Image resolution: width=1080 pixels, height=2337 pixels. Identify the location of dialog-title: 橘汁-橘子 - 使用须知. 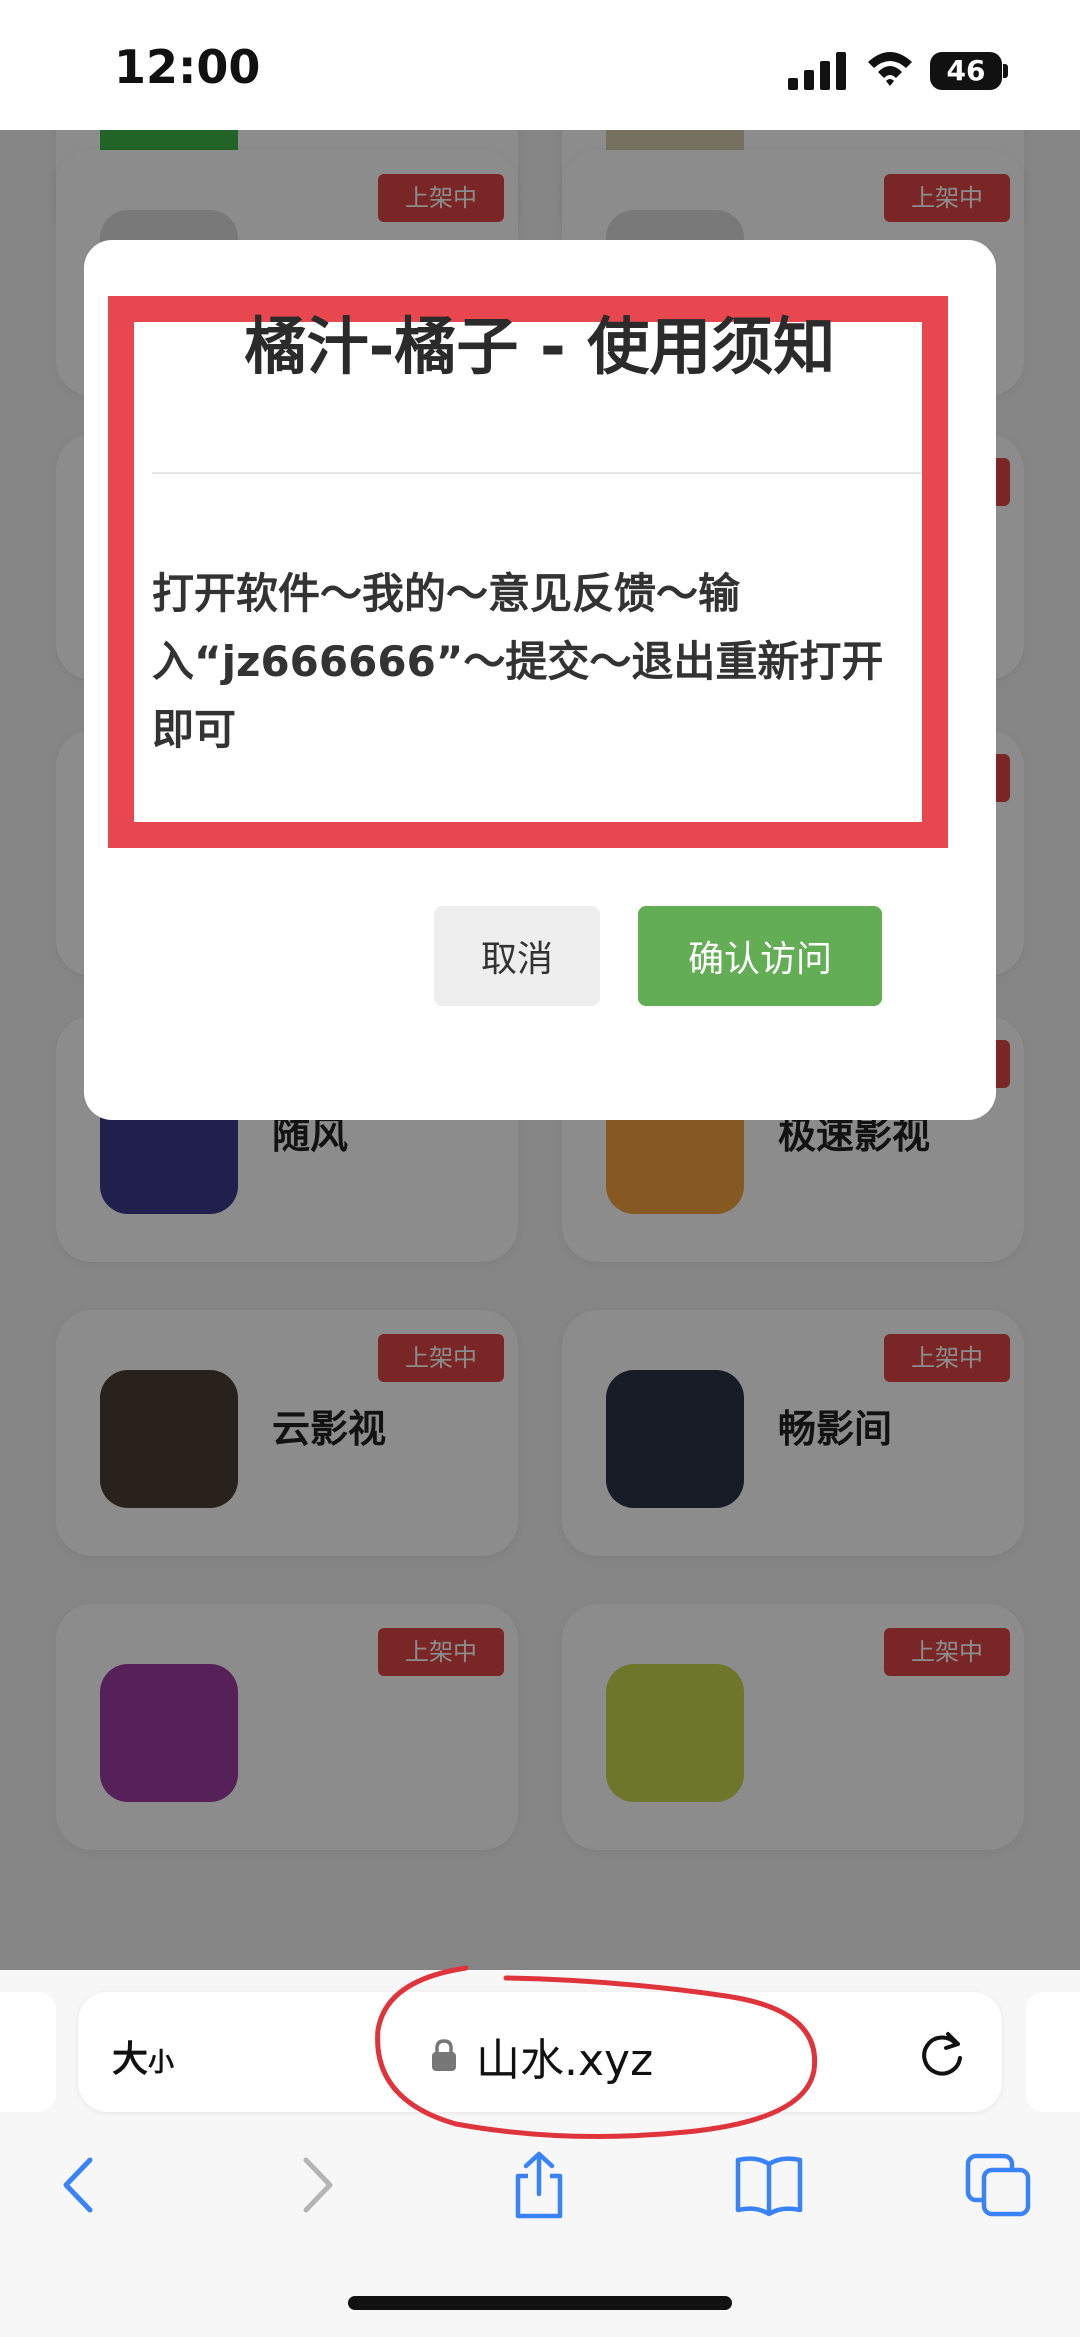
(540, 346).